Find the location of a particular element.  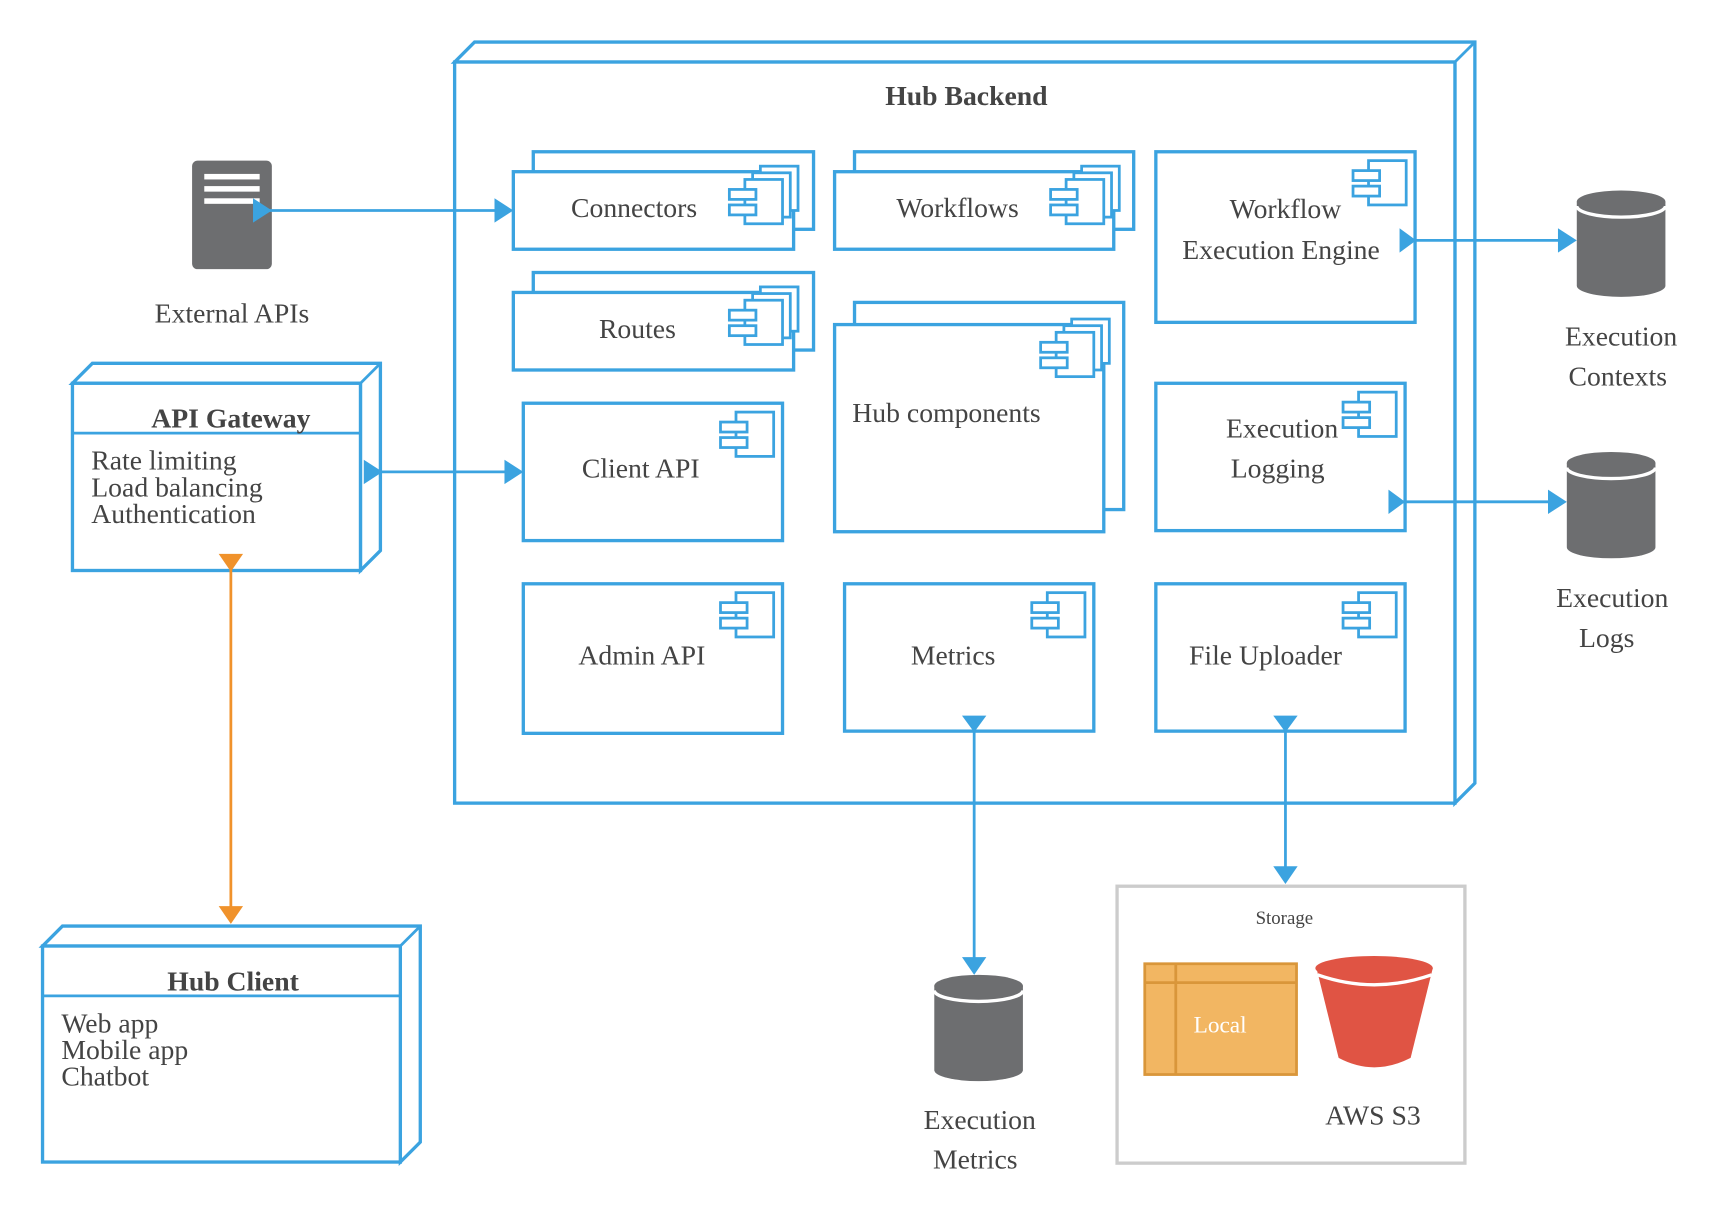

routes-component: Routes is located at coordinates (663, 321).